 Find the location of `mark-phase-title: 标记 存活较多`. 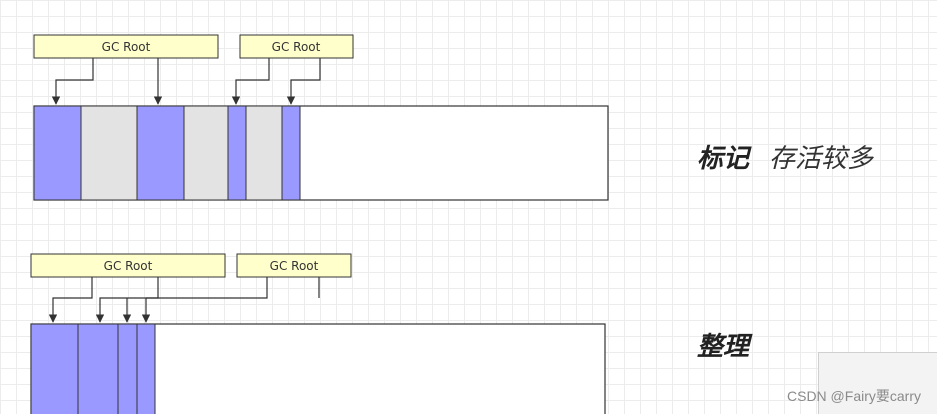

mark-phase-title: 标记 存活较多 is located at coordinates (785, 156).